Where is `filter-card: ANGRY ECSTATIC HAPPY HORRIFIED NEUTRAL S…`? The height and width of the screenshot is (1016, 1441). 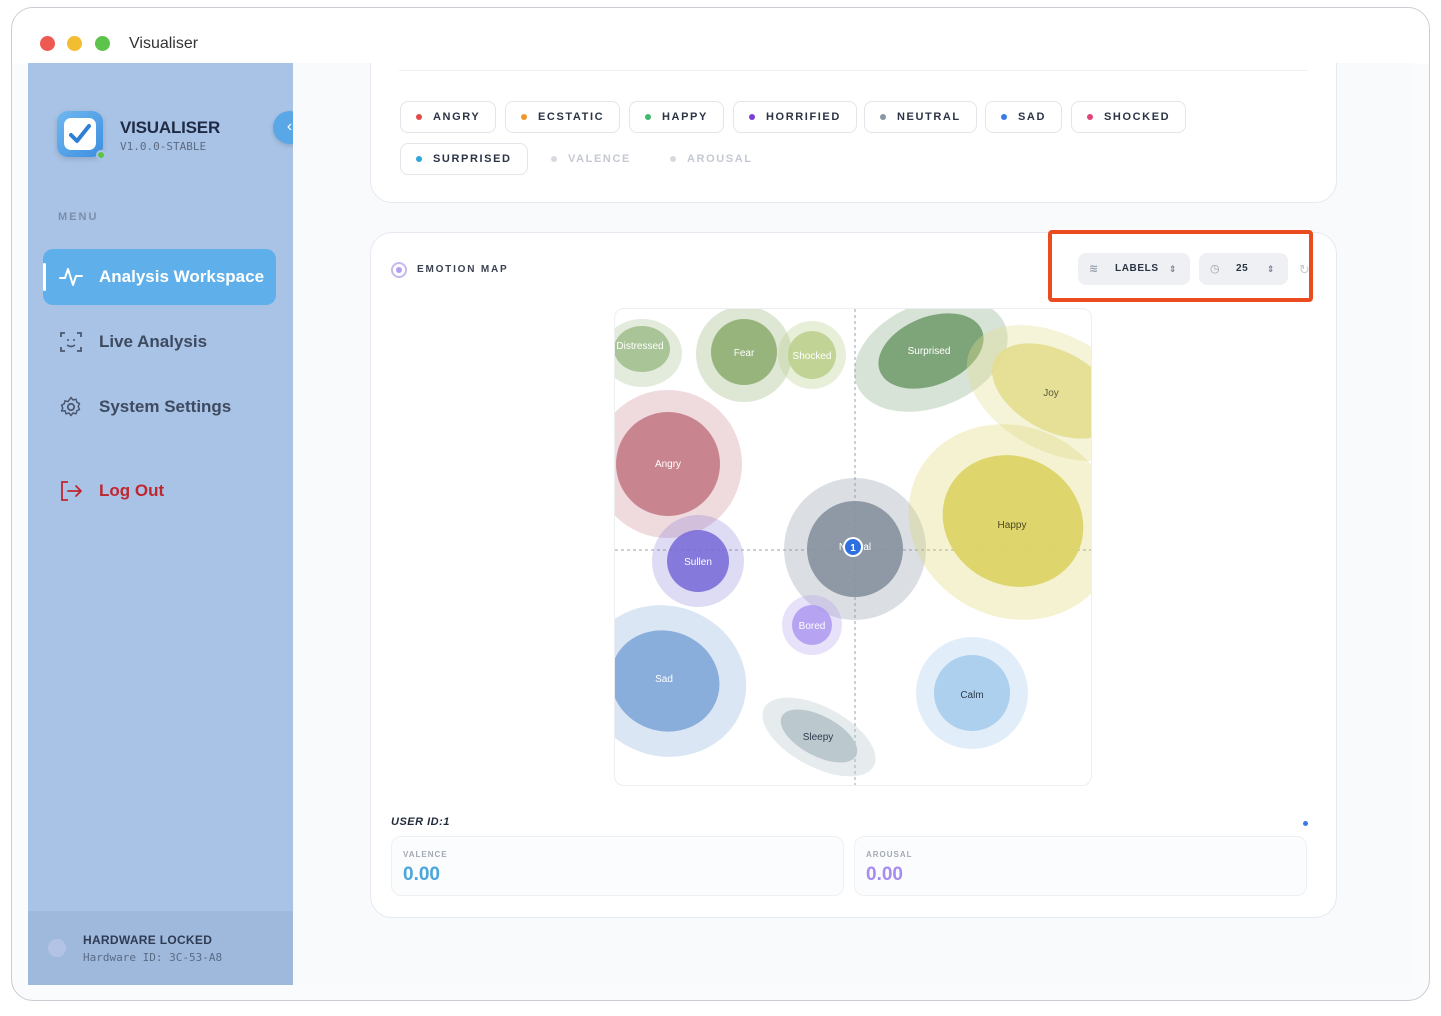
filter-card: ANGRY ECSTATIC HAPPY HORRIFIED NEUTRAL S… is located at coordinates (853, 133).